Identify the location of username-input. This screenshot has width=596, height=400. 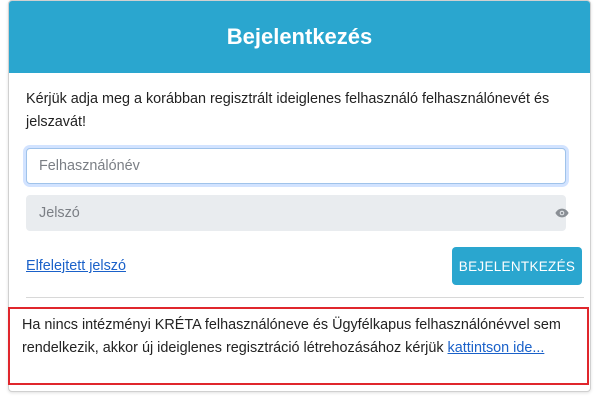
(296, 166).